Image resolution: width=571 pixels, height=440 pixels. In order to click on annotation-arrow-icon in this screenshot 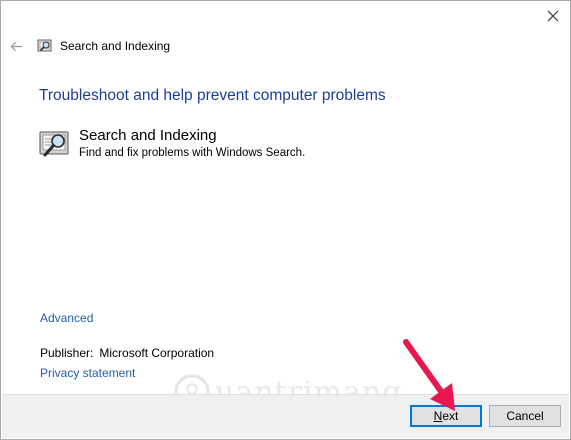, I will do `click(429, 375)`.